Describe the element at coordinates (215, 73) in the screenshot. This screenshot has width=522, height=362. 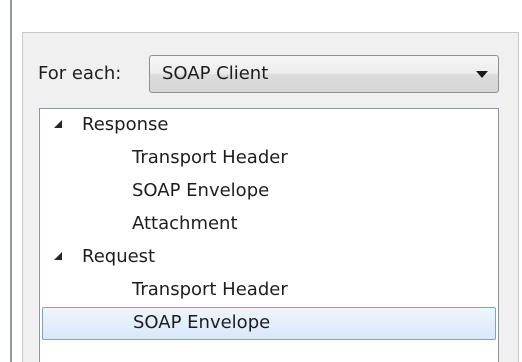
I see `for-each-selected-value: SOAP Client` at that location.